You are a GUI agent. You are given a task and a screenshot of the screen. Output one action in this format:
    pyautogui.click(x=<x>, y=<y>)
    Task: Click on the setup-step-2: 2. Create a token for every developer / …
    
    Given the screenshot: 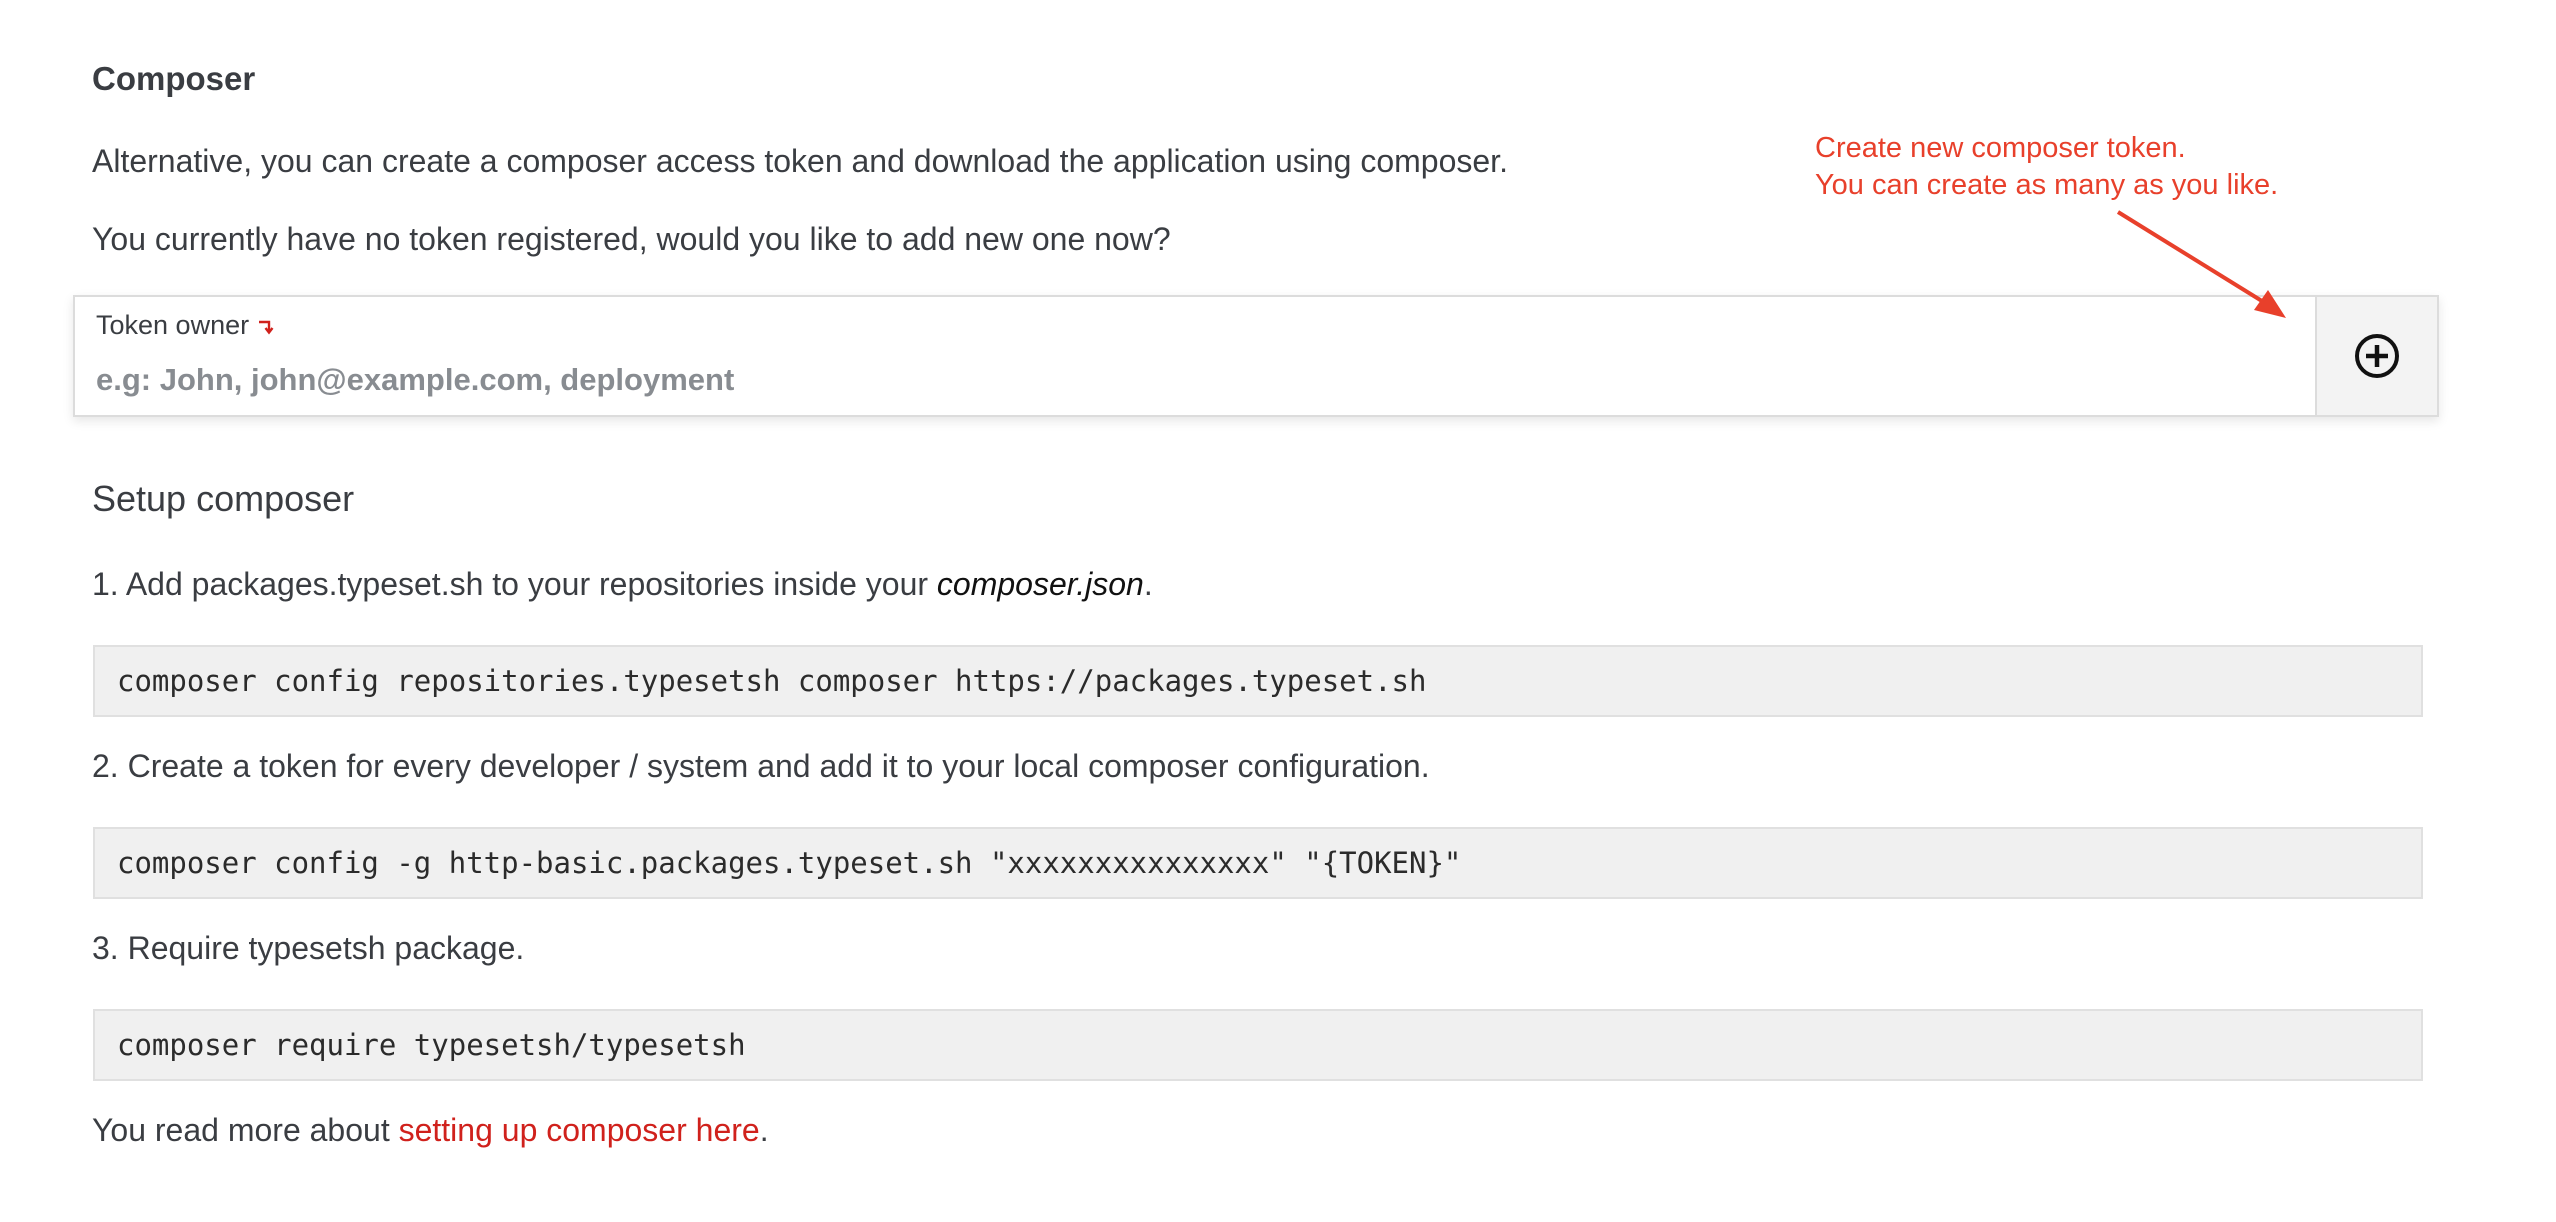 What is the action you would take?
    pyautogui.click(x=761, y=766)
    